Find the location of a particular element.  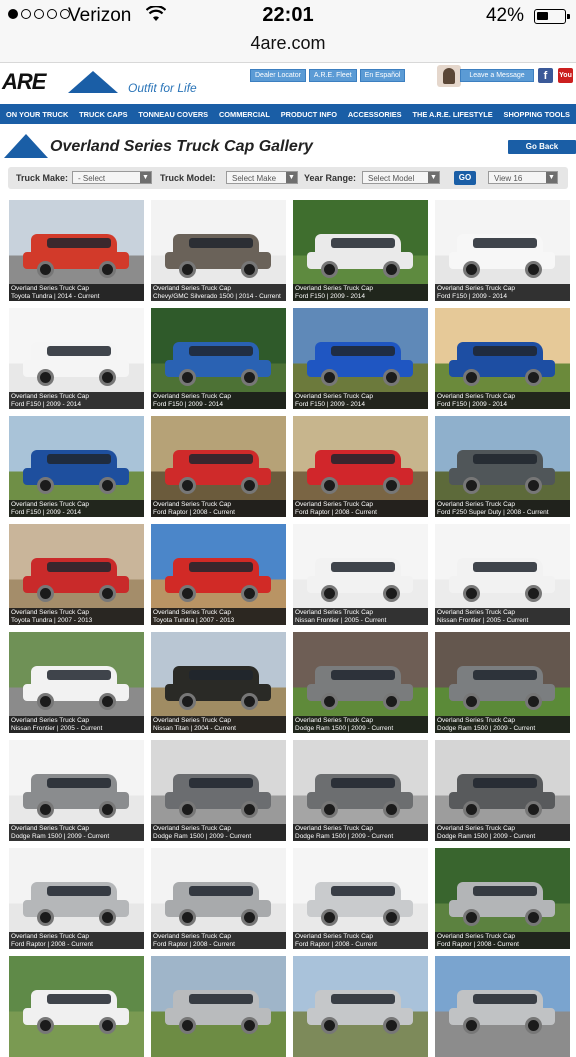

tagline: Outfit for Life is located at coordinates (162, 88).